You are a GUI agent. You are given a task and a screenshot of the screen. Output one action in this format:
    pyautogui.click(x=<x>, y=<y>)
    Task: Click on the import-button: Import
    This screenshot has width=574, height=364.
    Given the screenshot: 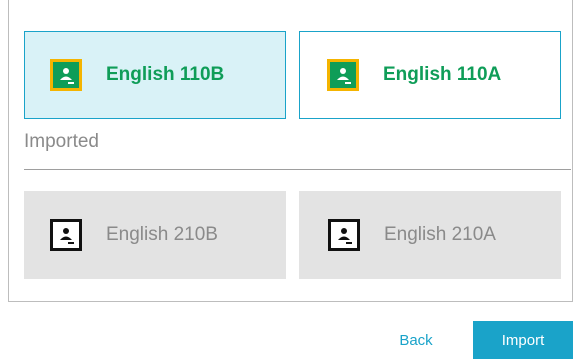 What is the action you would take?
    pyautogui.click(x=523, y=340)
    